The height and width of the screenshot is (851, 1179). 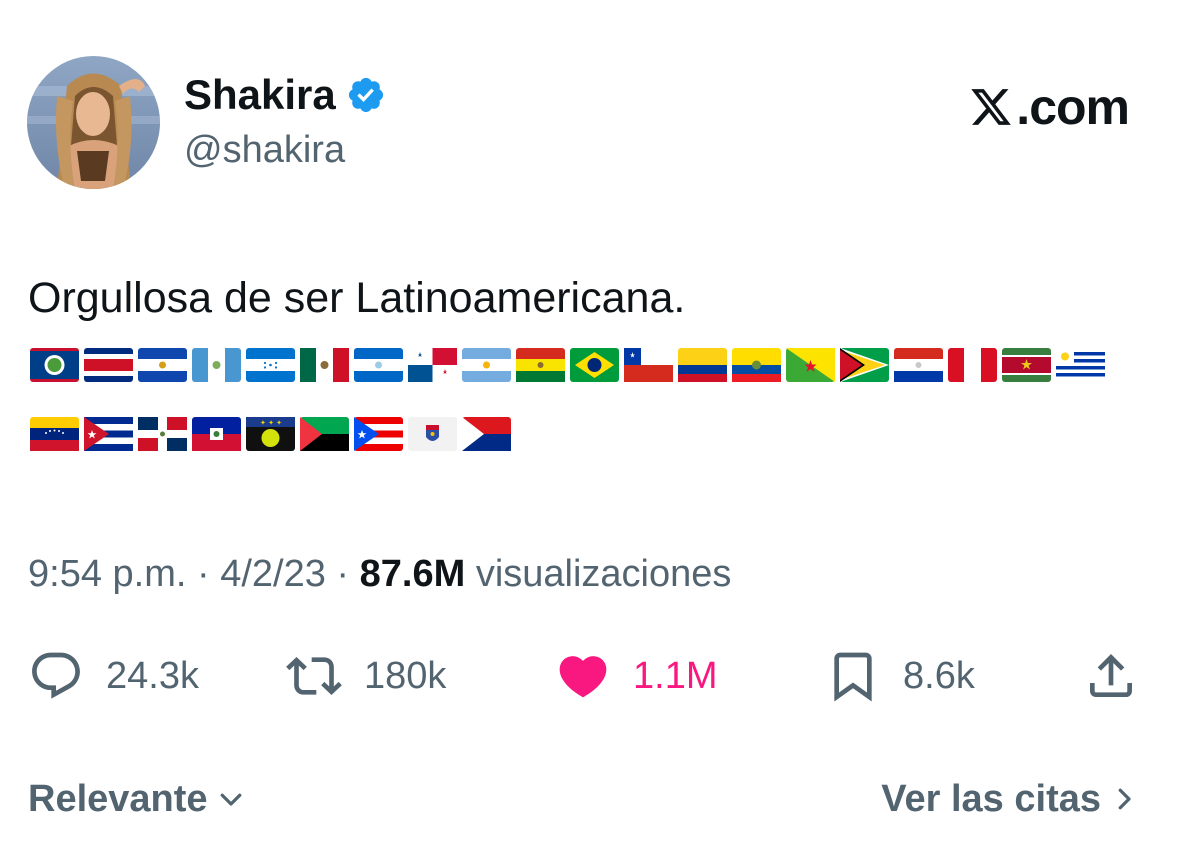 What do you see at coordinates (583, 677) in the screenshot?
I see `heart-filled-icon` at bounding box center [583, 677].